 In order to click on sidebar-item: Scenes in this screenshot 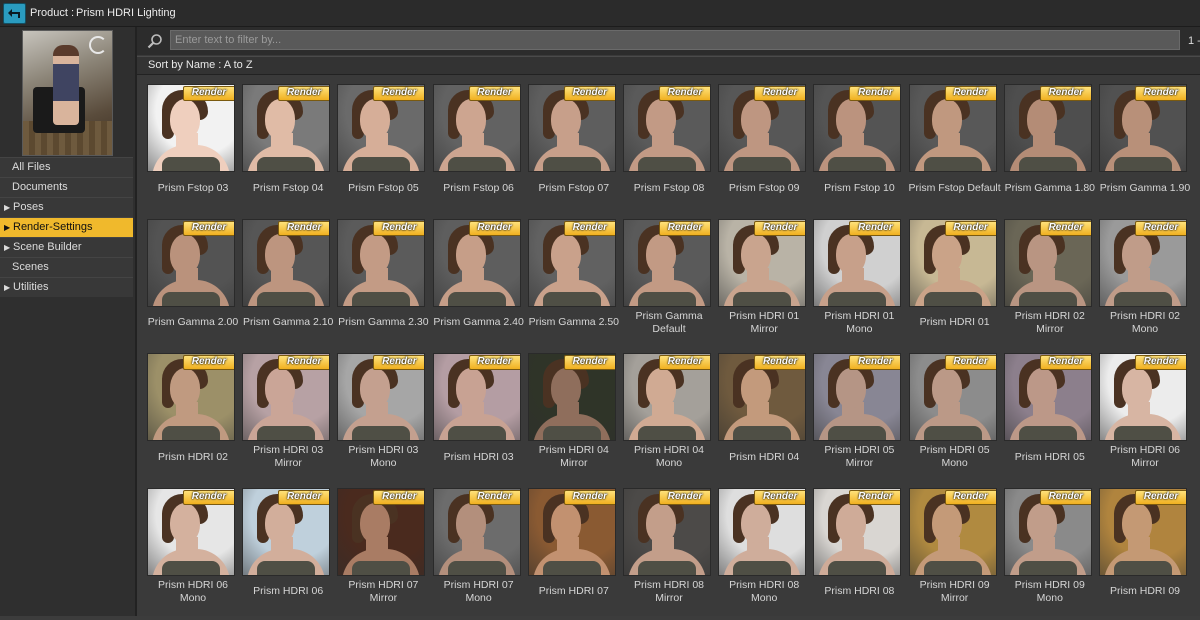, I will do `click(66, 267)`.